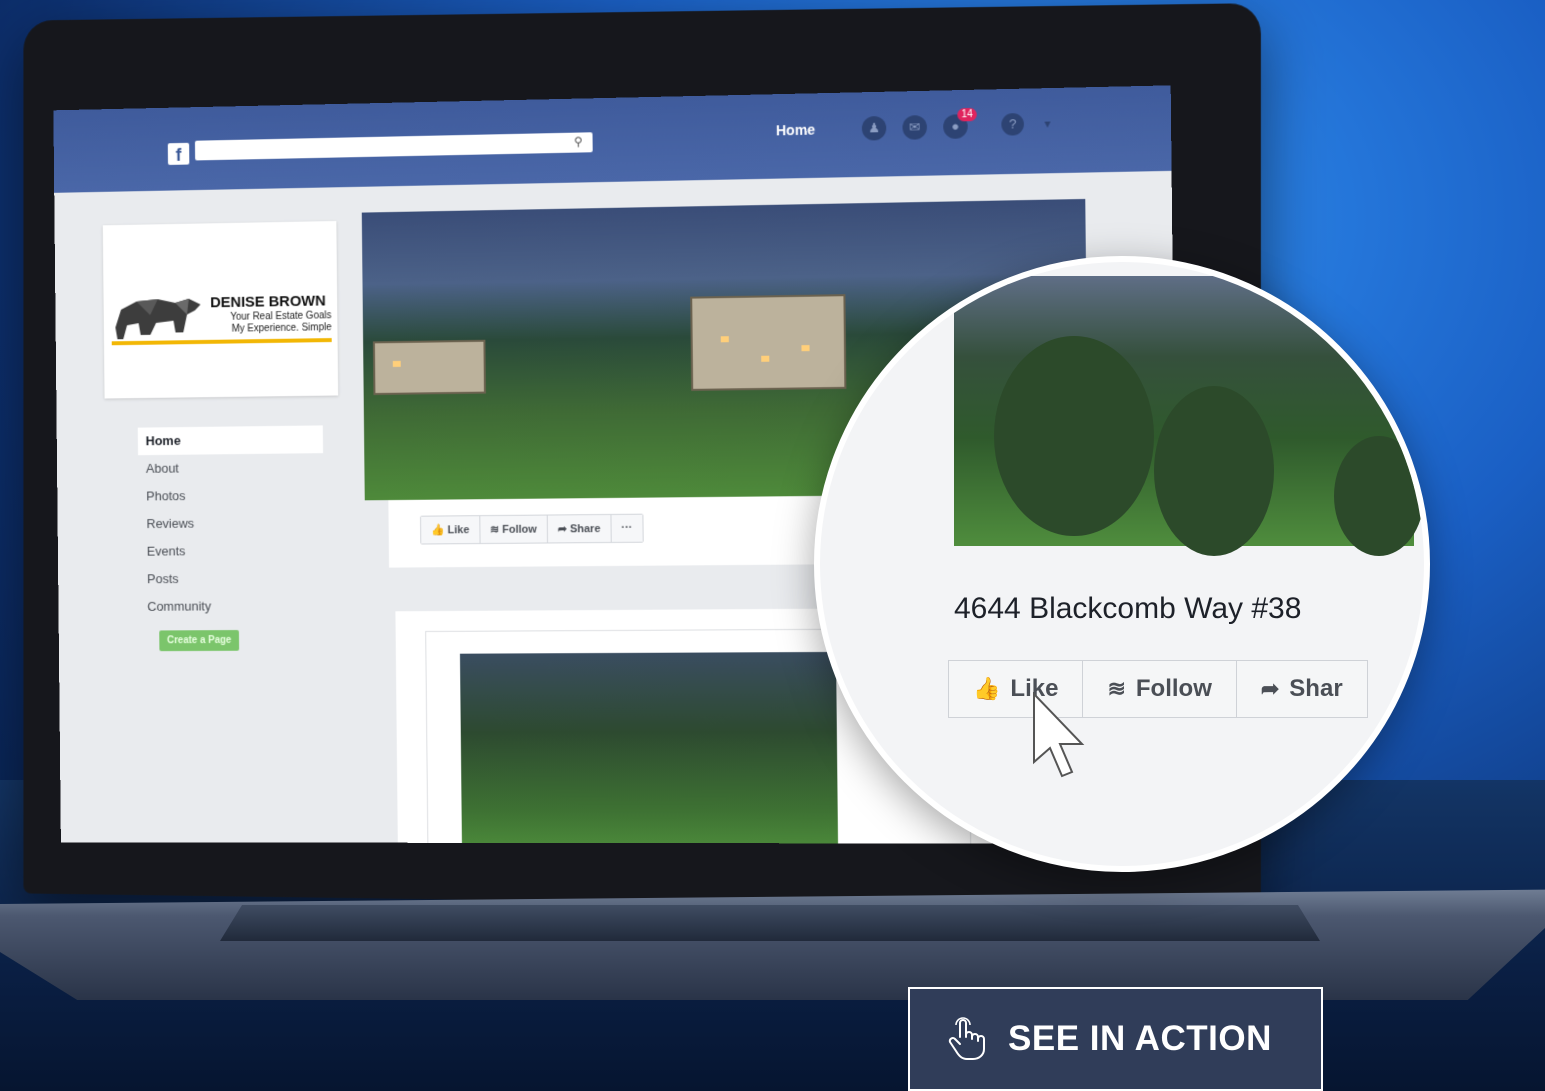 This screenshot has height=1091, width=1545. What do you see at coordinates (199, 641) in the screenshot?
I see `create-page-button: Create a Page` at bounding box center [199, 641].